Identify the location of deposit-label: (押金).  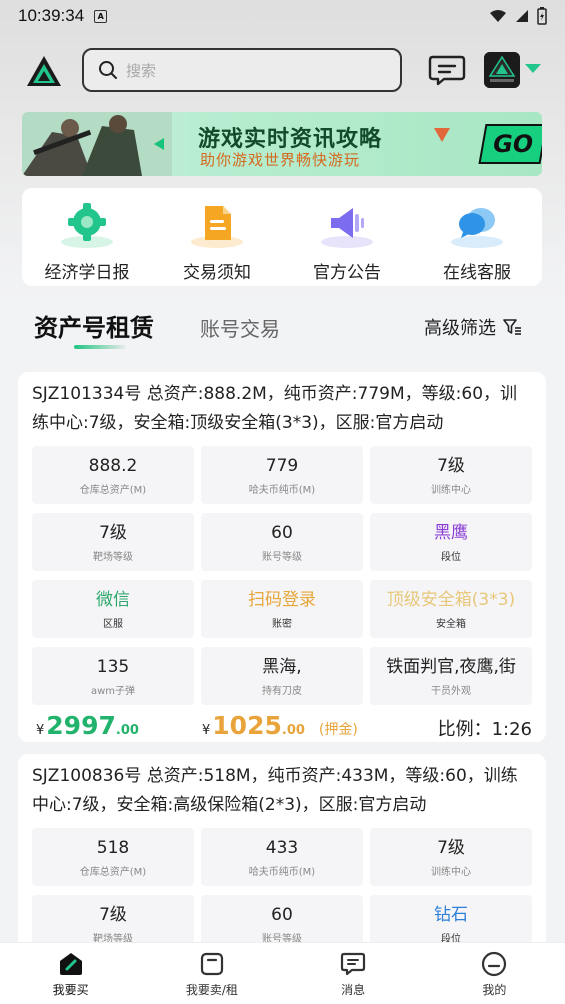
(338, 730).